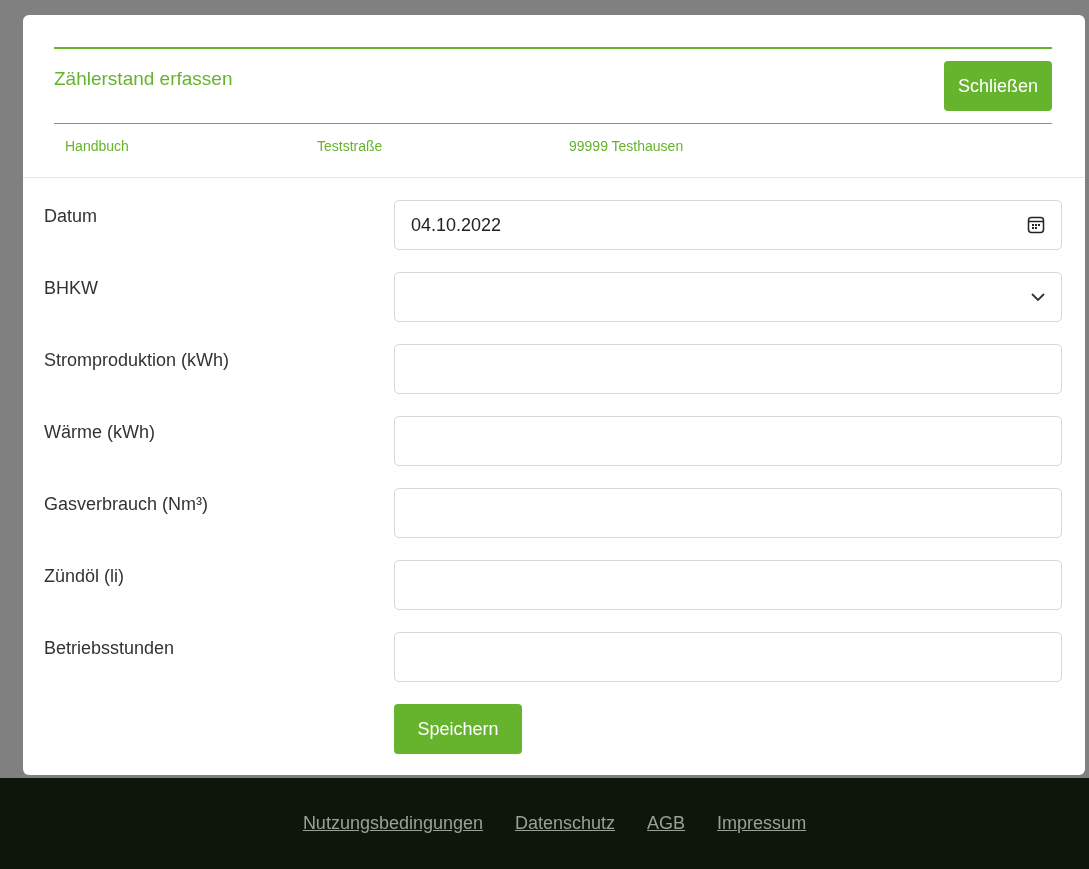  I want to click on footer-link: AGB, so click(666, 823).